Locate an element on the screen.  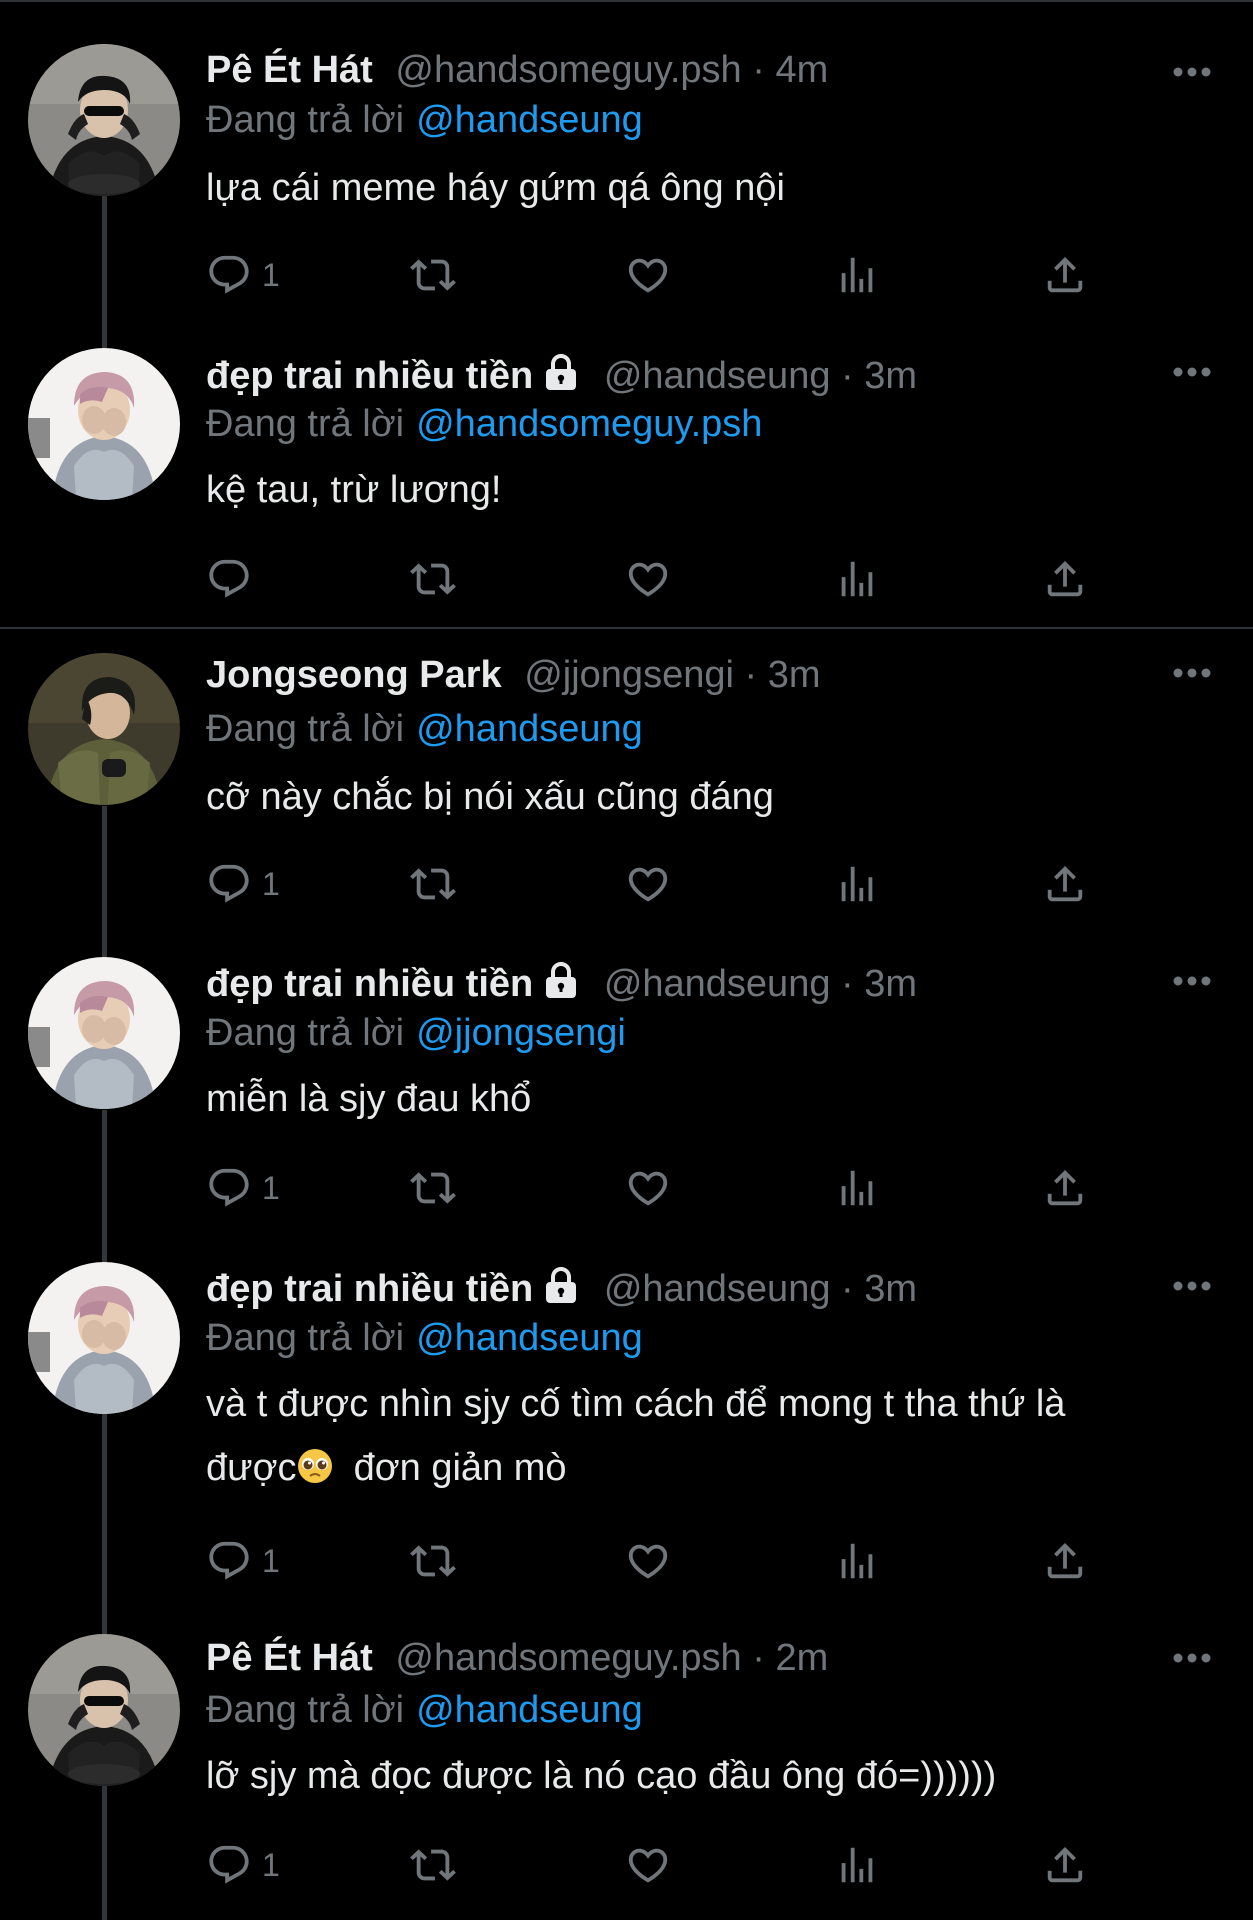
user-handle: @jjongsengi is located at coordinates (629, 675).